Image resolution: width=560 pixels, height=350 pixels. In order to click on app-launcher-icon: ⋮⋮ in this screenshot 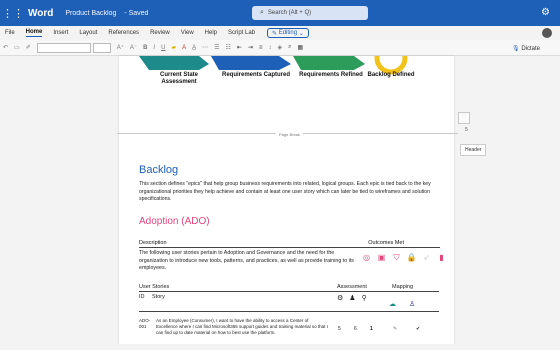, I will do `click(13, 13)`.